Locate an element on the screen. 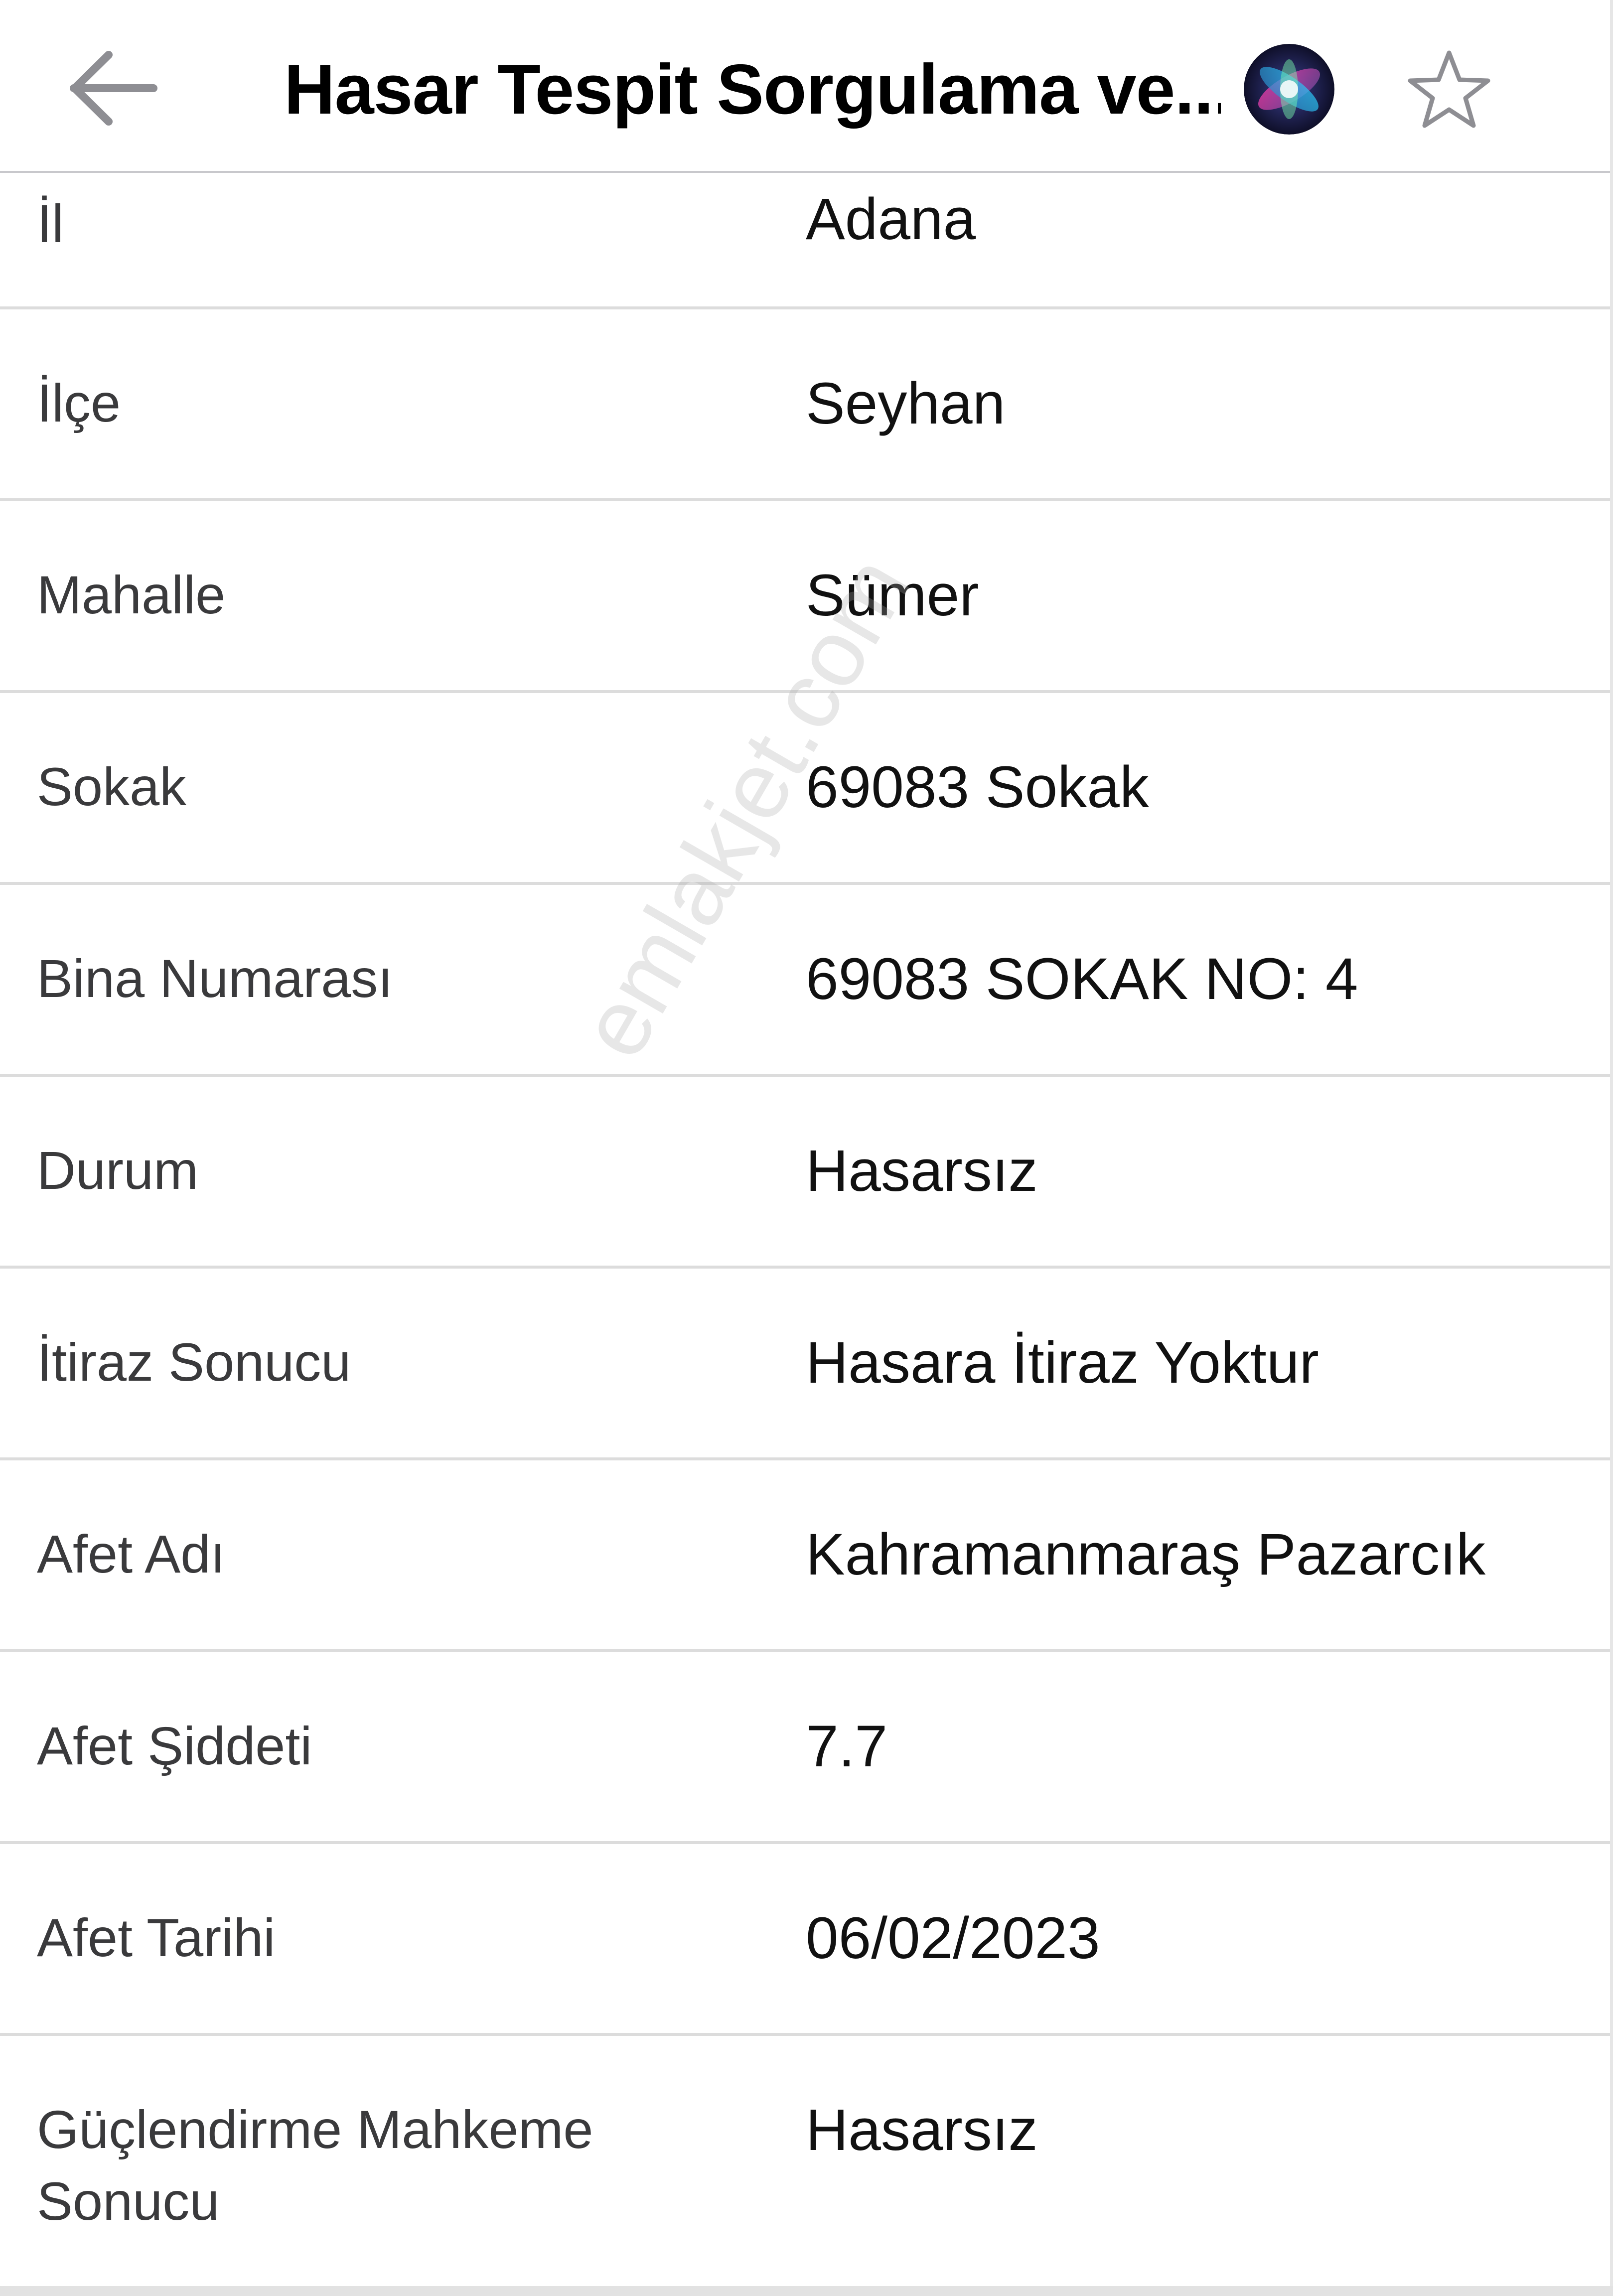  list-item-durum: Durum Hasarsız is located at coordinates (805, 1173).